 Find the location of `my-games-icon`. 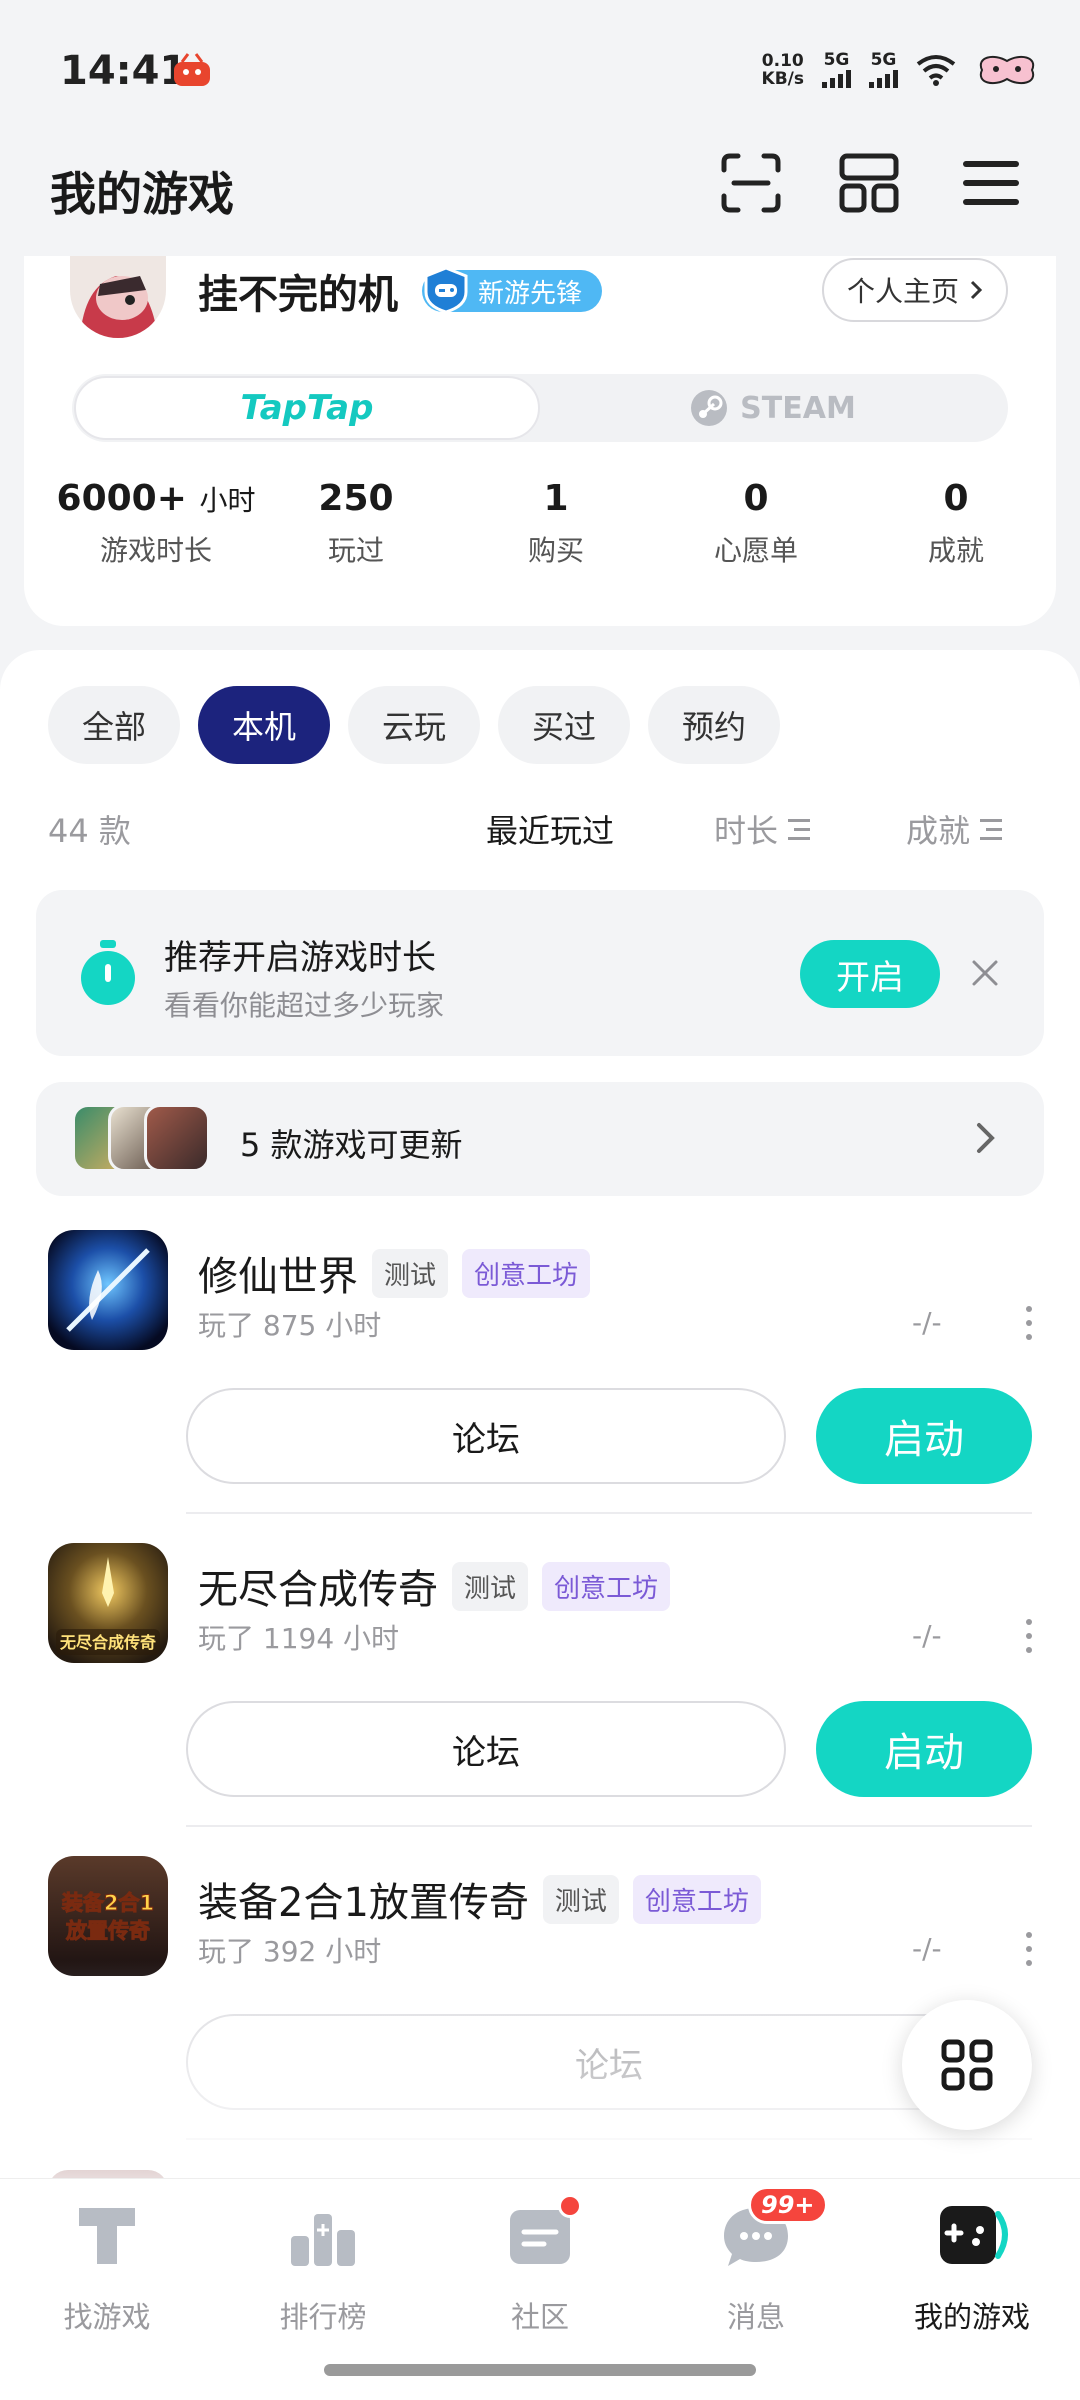

my-games-icon is located at coordinates (972, 2236).